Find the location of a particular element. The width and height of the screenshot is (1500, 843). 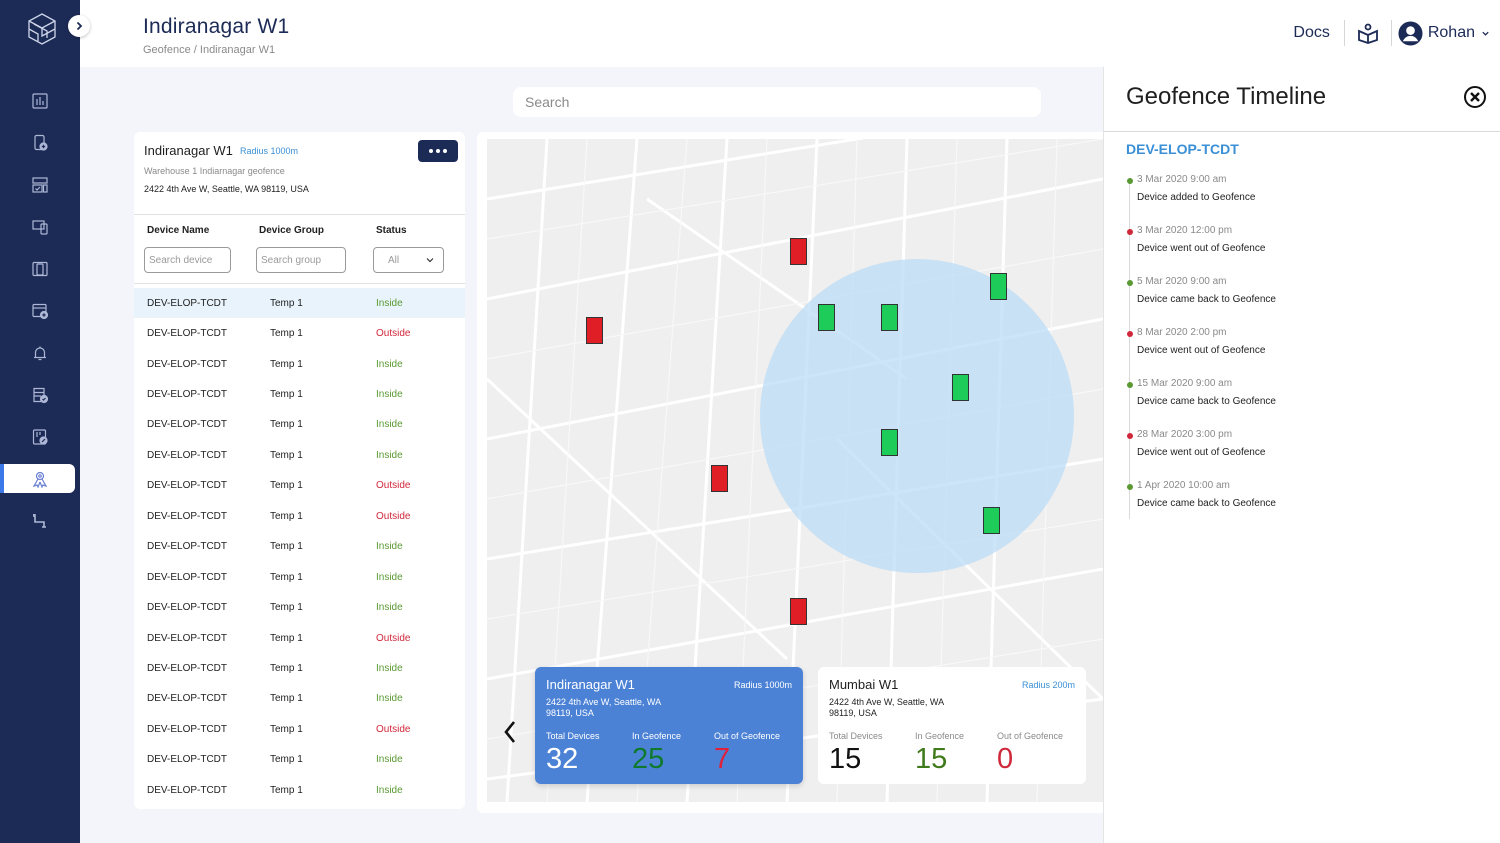

dot is located at coordinates (438, 151).